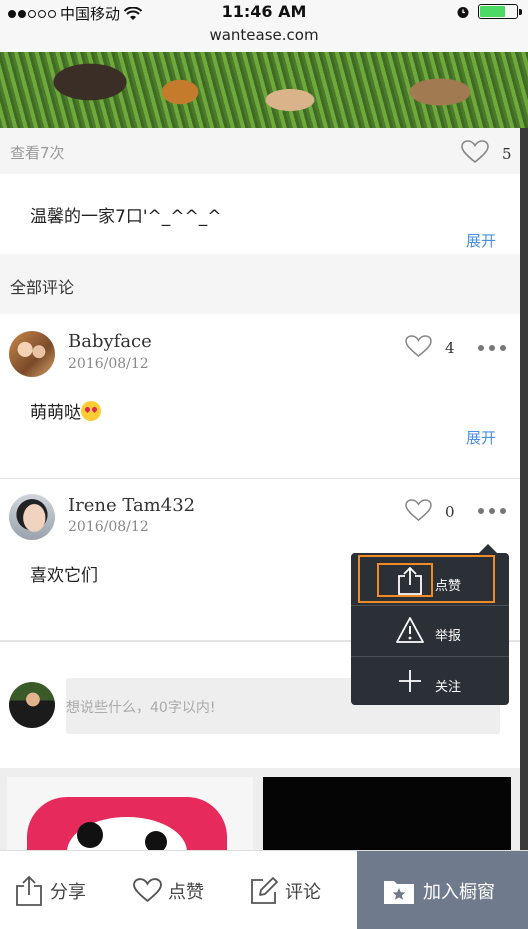 This screenshot has width=528, height=929. What do you see at coordinates (37, 153) in the screenshot?
I see `view-count: 查看7次` at bounding box center [37, 153].